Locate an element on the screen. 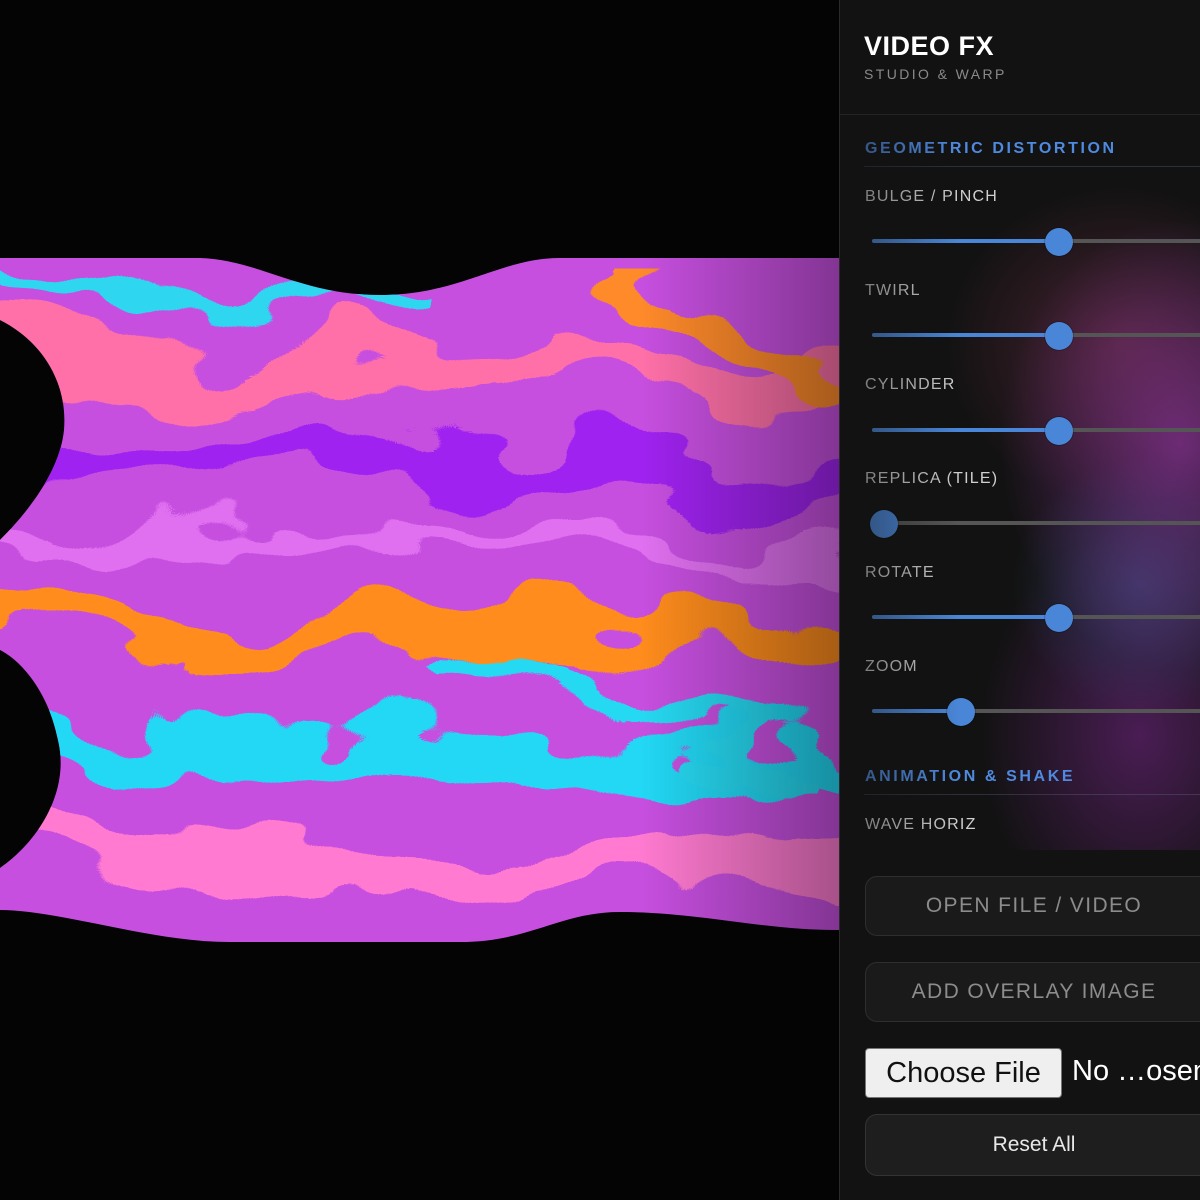 Image resolution: width=1200 pixels, height=1200 pixels. bulge-pinch-slider is located at coordinates (1036, 242).